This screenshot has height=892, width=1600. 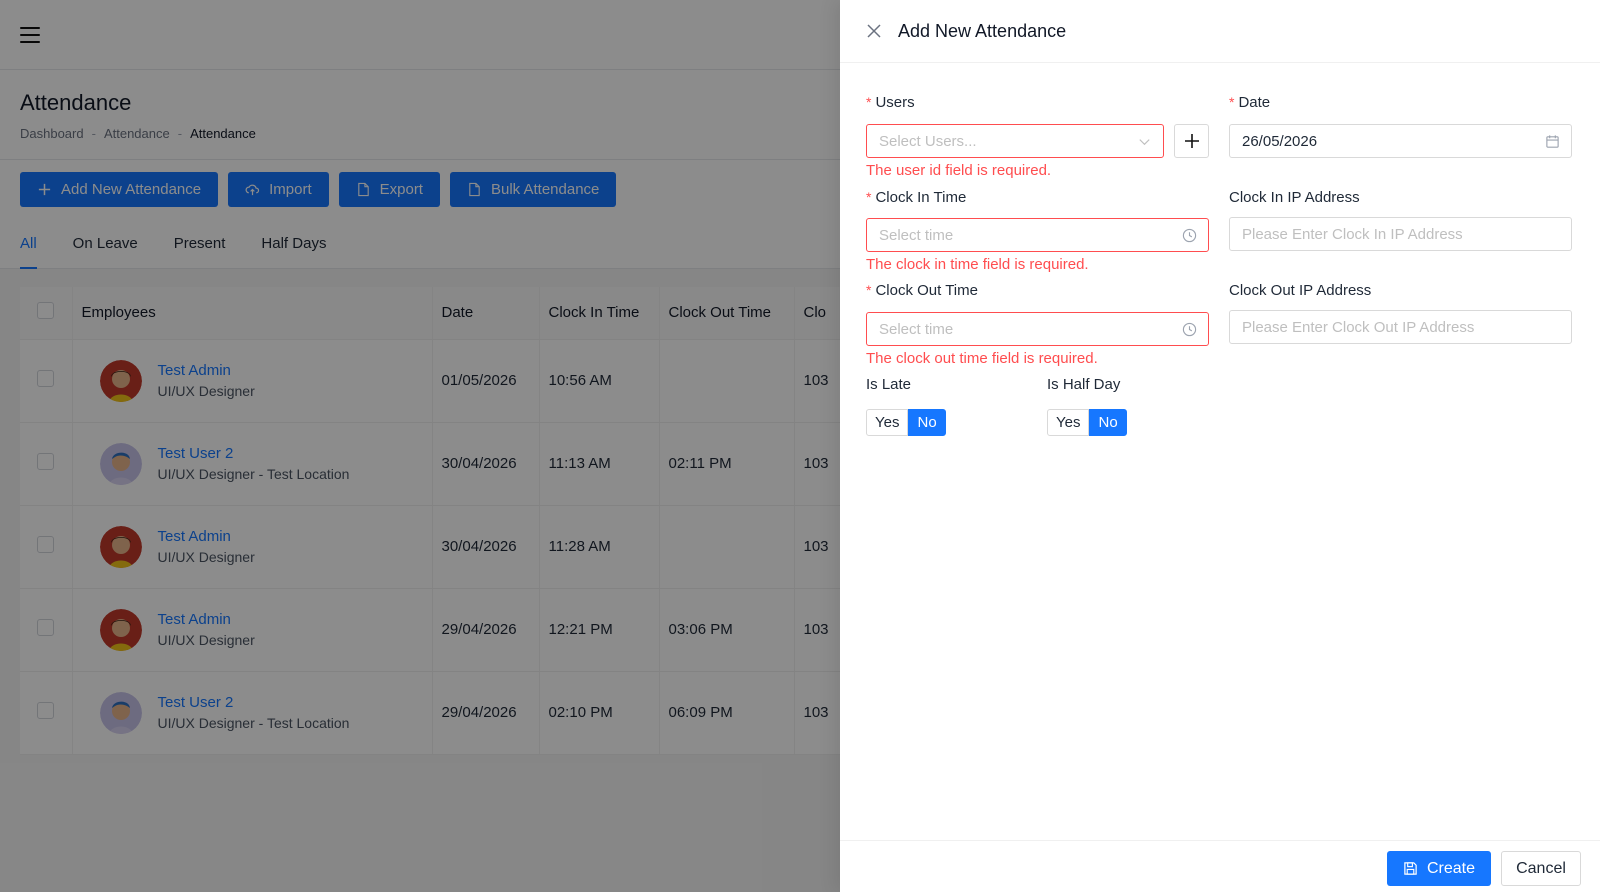 I want to click on is-half-day-yes-option: Yes, so click(x=1068, y=422).